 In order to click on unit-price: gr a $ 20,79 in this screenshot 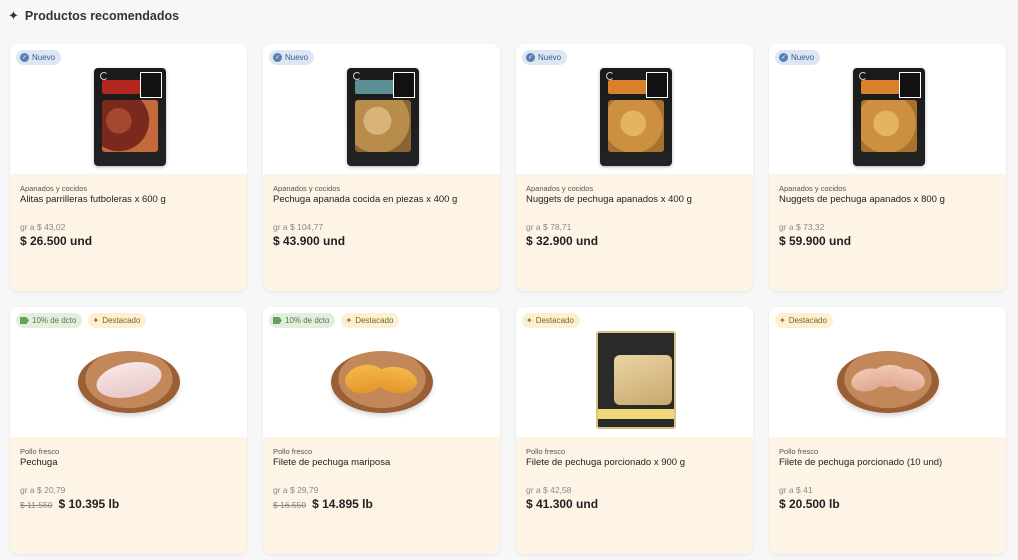, I will do `click(43, 490)`.